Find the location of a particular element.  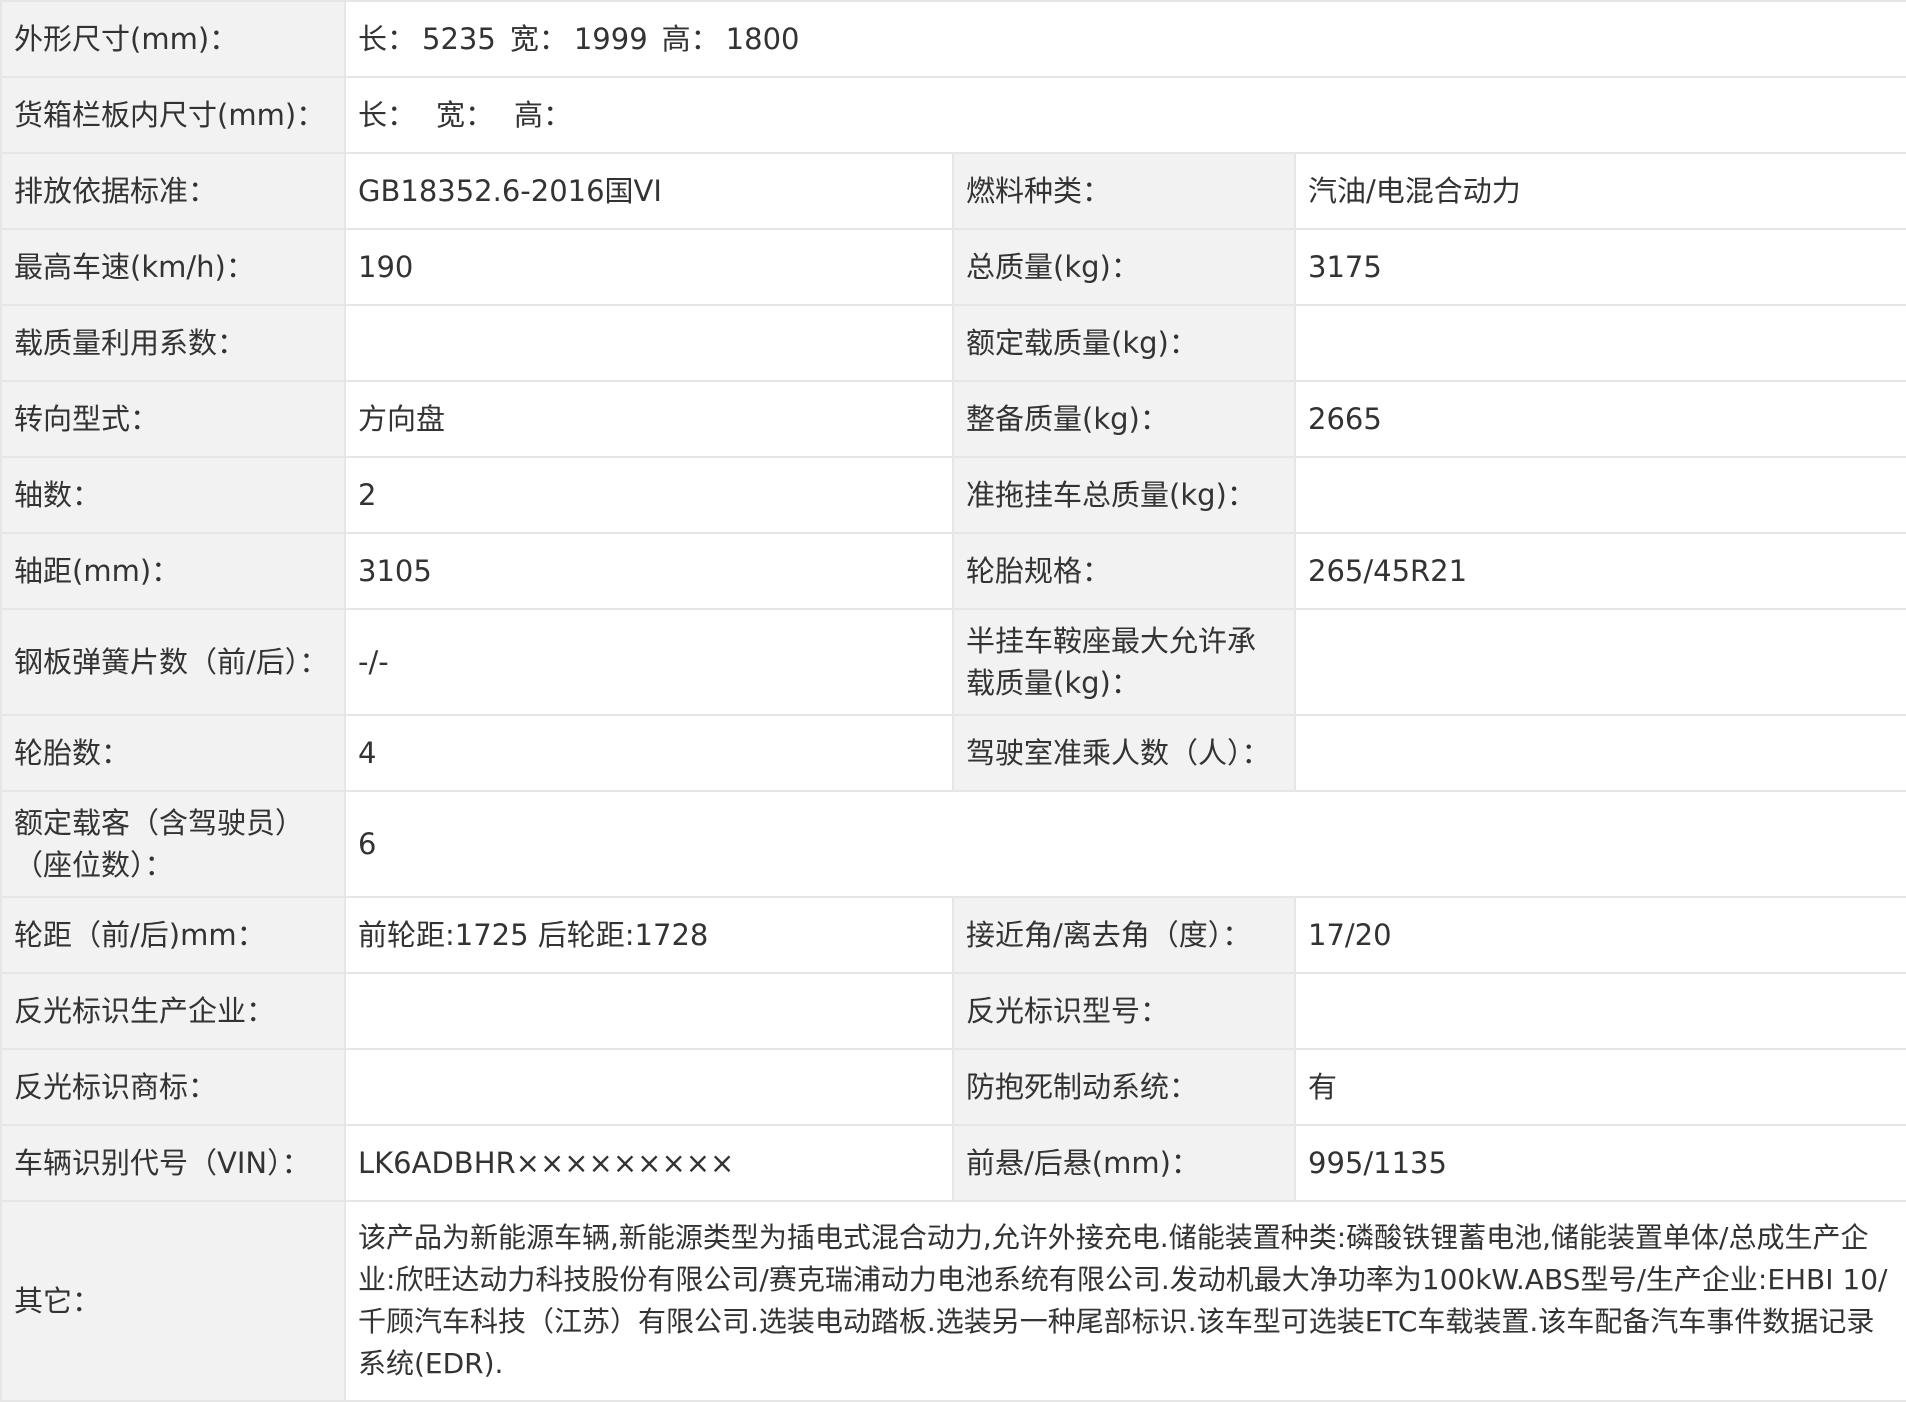

spec-value-left: 3105 is located at coordinates (649, 571).